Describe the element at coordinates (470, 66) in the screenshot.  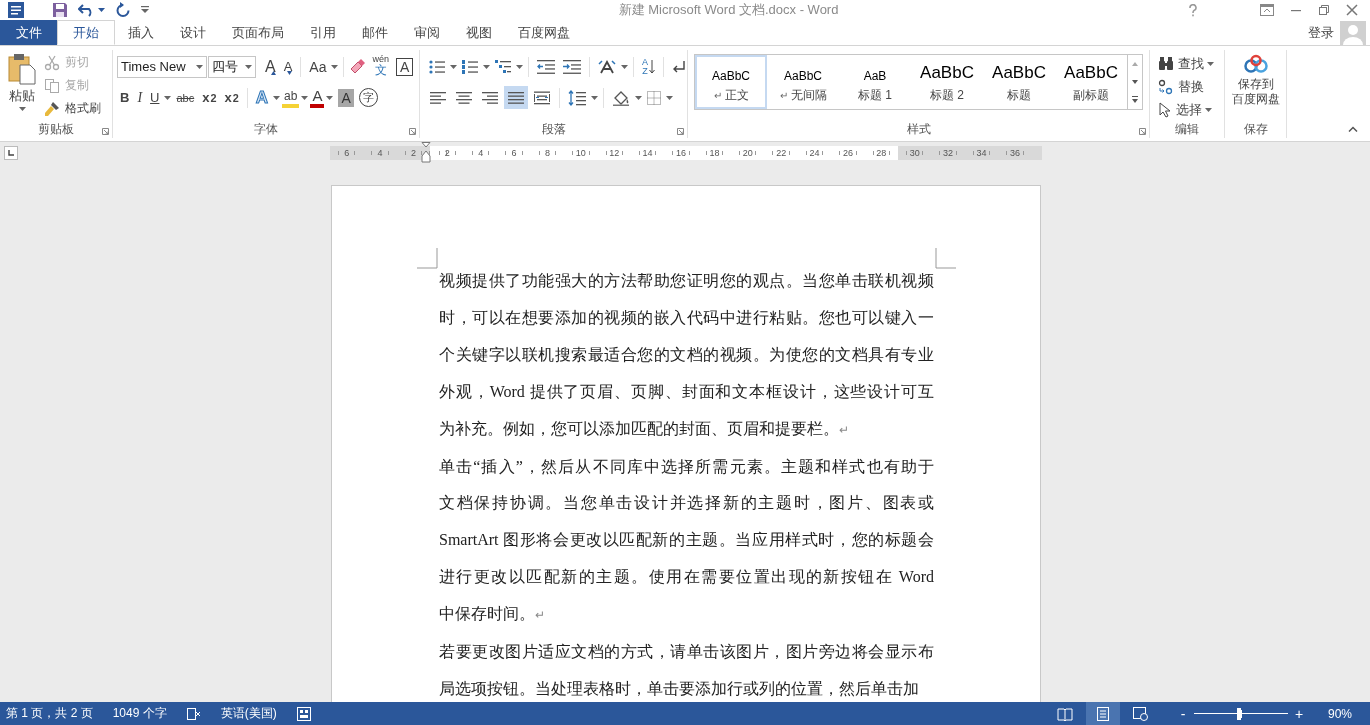
I see `numbered-list-icon` at that location.